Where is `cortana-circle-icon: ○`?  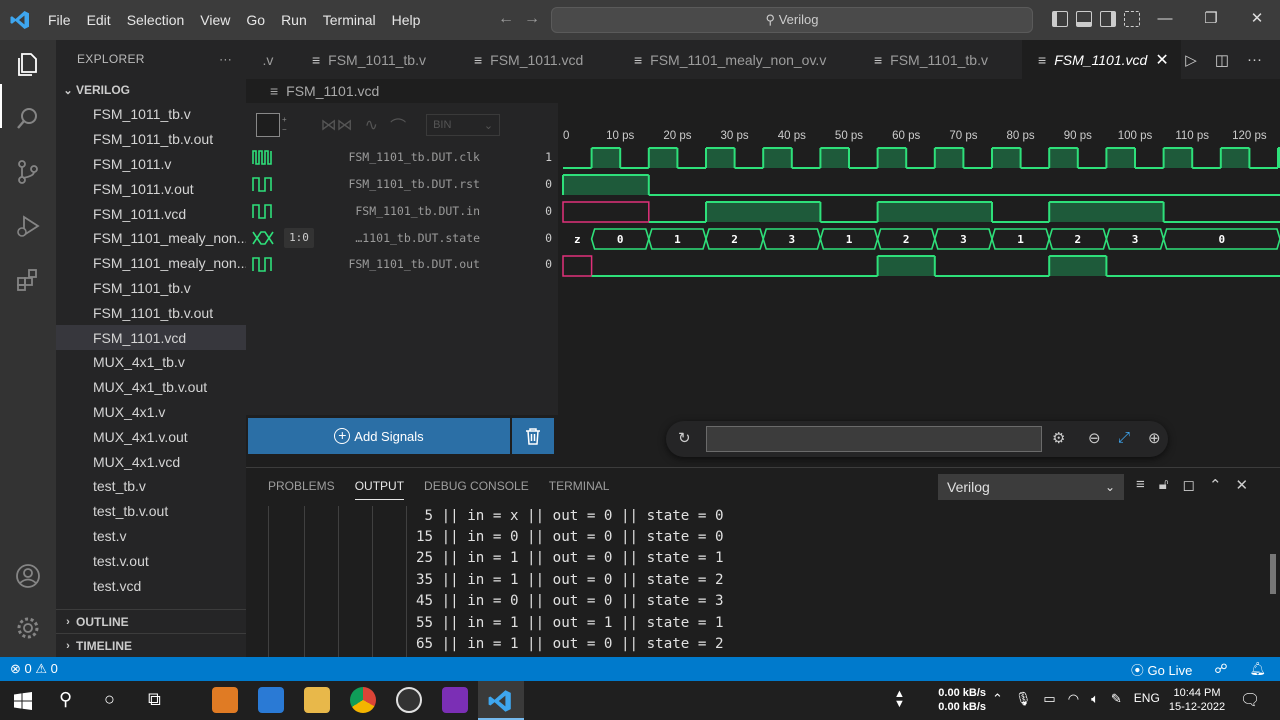
cortana-circle-icon: ○ is located at coordinates (109, 699).